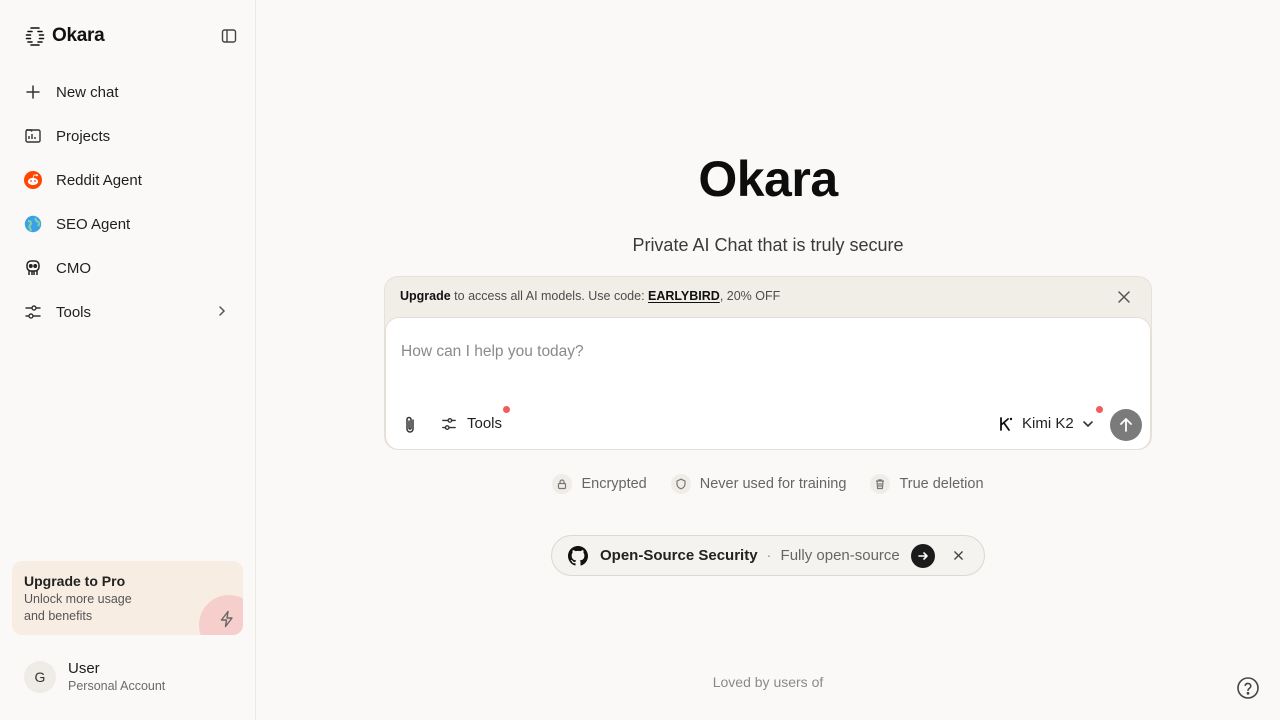  I want to click on feature-true-deletion: True deletion, so click(927, 484).